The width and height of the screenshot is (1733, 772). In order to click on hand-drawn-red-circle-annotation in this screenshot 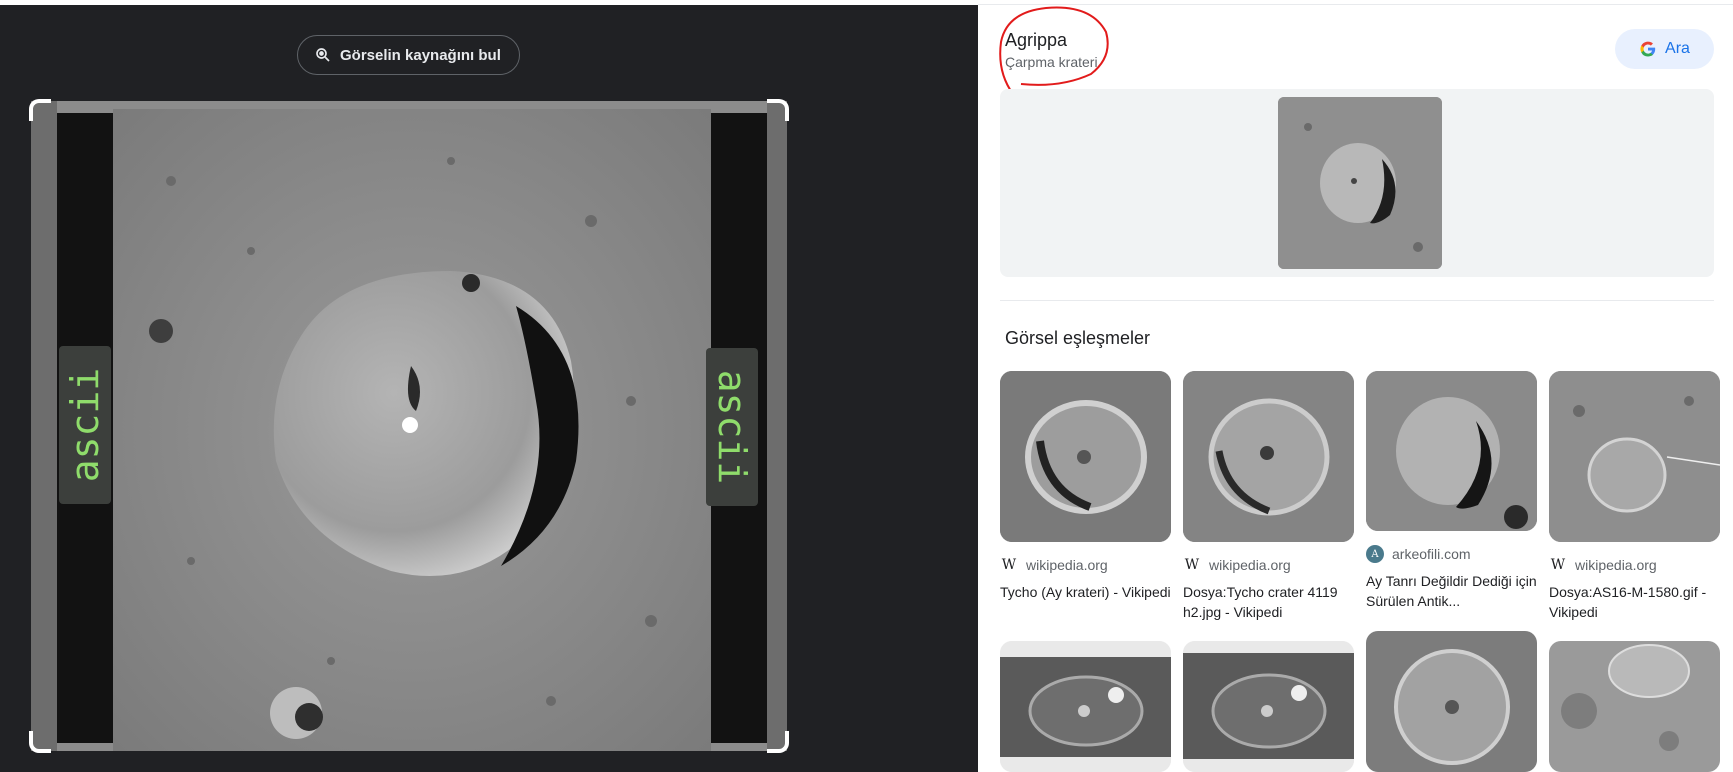, I will do `click(1054, 50)`.